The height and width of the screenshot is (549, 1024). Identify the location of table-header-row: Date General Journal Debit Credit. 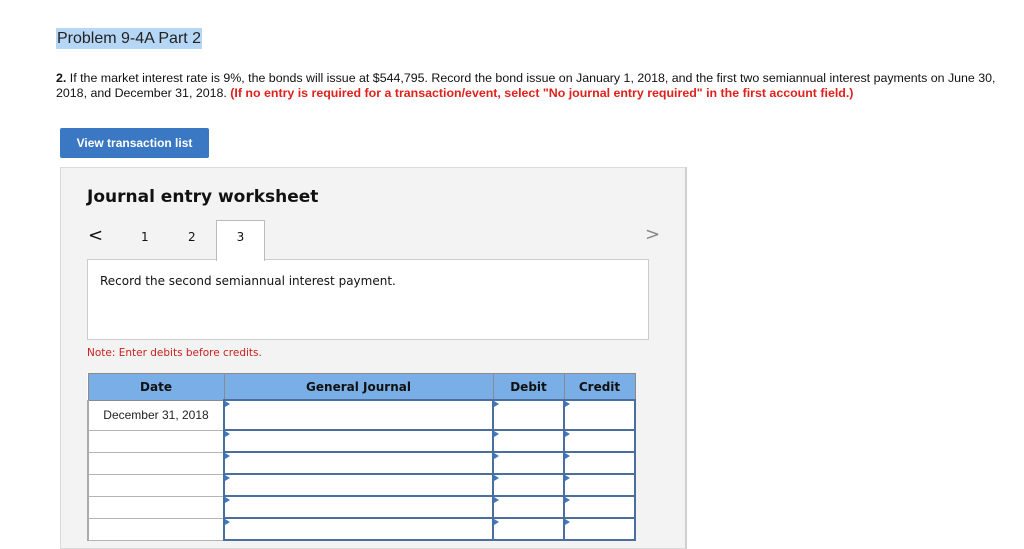
(361, 387).